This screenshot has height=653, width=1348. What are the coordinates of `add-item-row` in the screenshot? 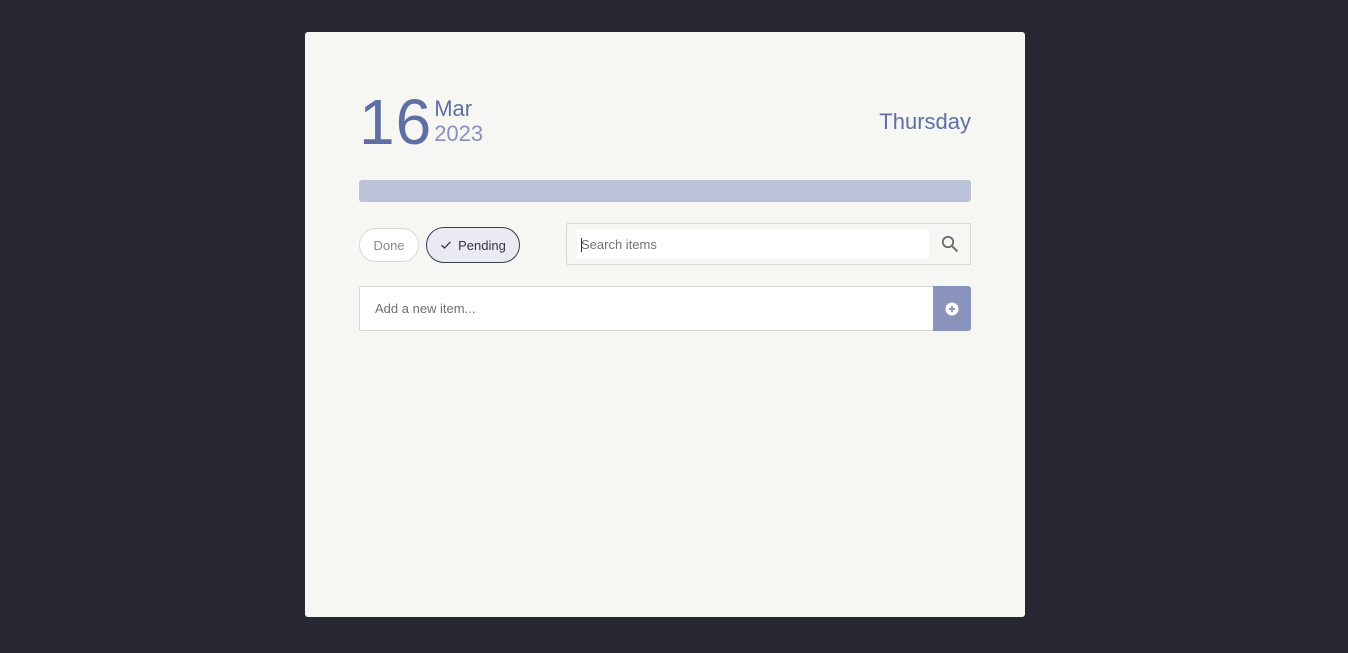 It's located at (665, 308).